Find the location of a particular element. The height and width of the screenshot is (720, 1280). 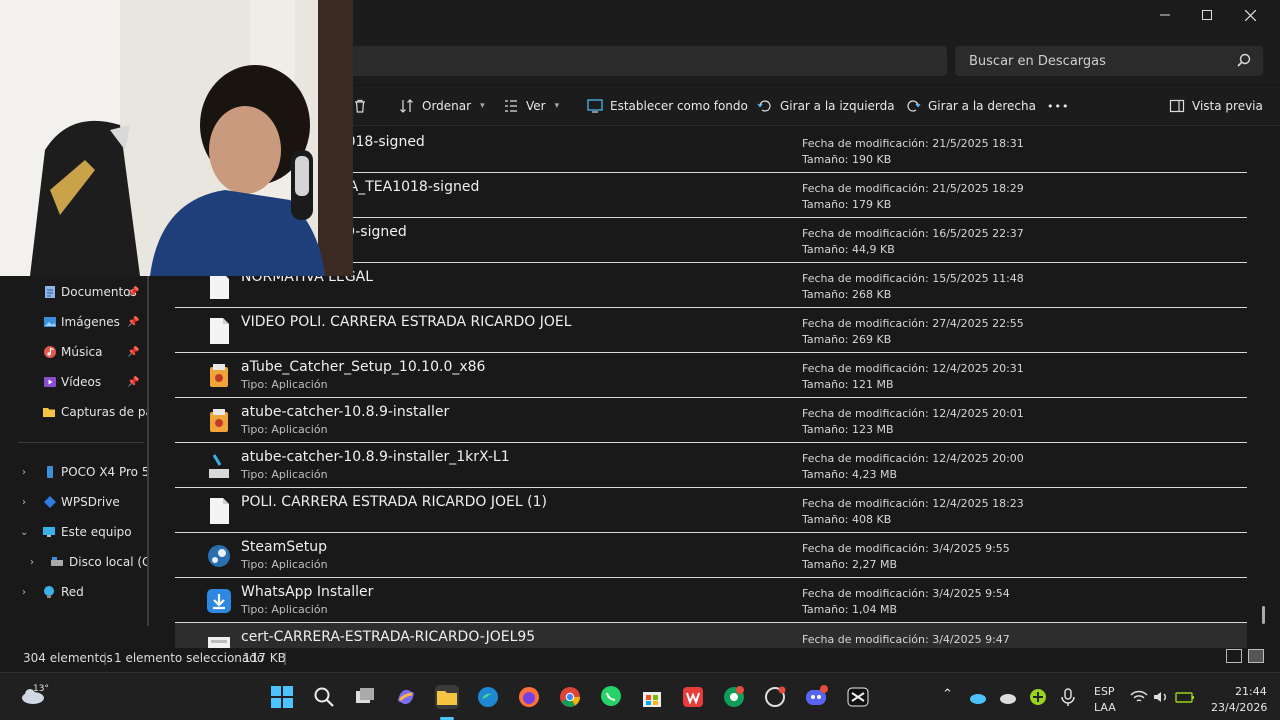

wifi-tray-icon is located at coordinates (1139, 697).